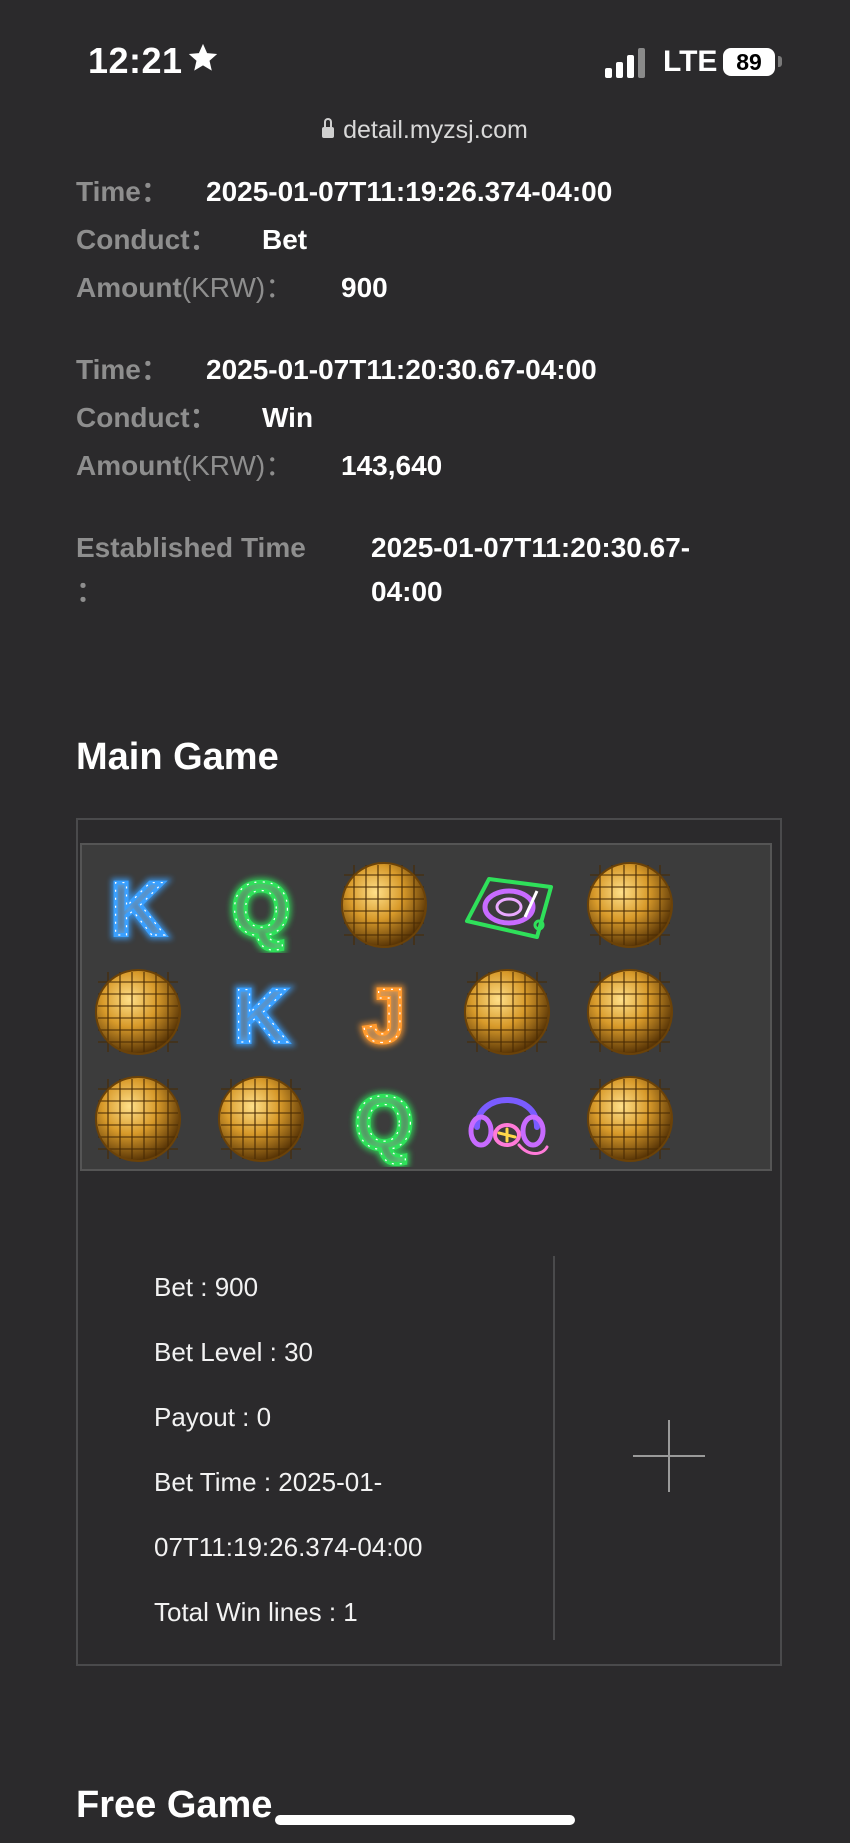 This screenshot has width=850, height=1843. I want to click on url-bar: detail.myzsj.com, so click(425, 130).